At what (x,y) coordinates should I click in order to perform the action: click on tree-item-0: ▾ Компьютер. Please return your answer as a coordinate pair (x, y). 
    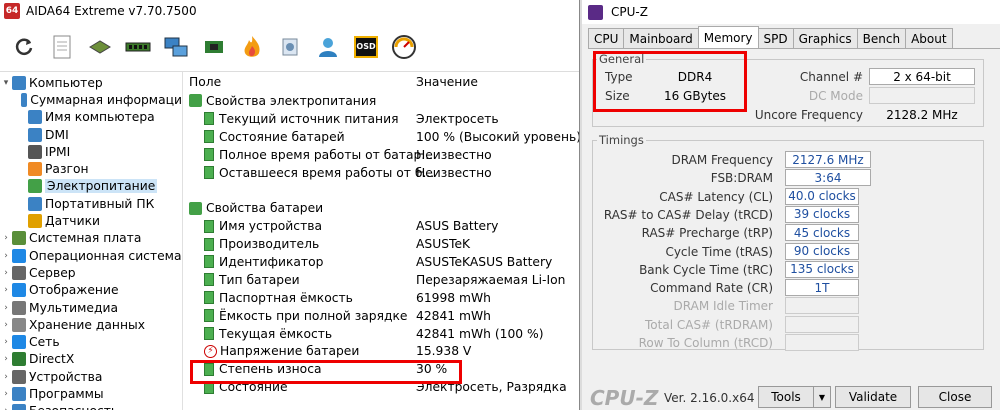
    Looking at the image, I should click on (91, 82).